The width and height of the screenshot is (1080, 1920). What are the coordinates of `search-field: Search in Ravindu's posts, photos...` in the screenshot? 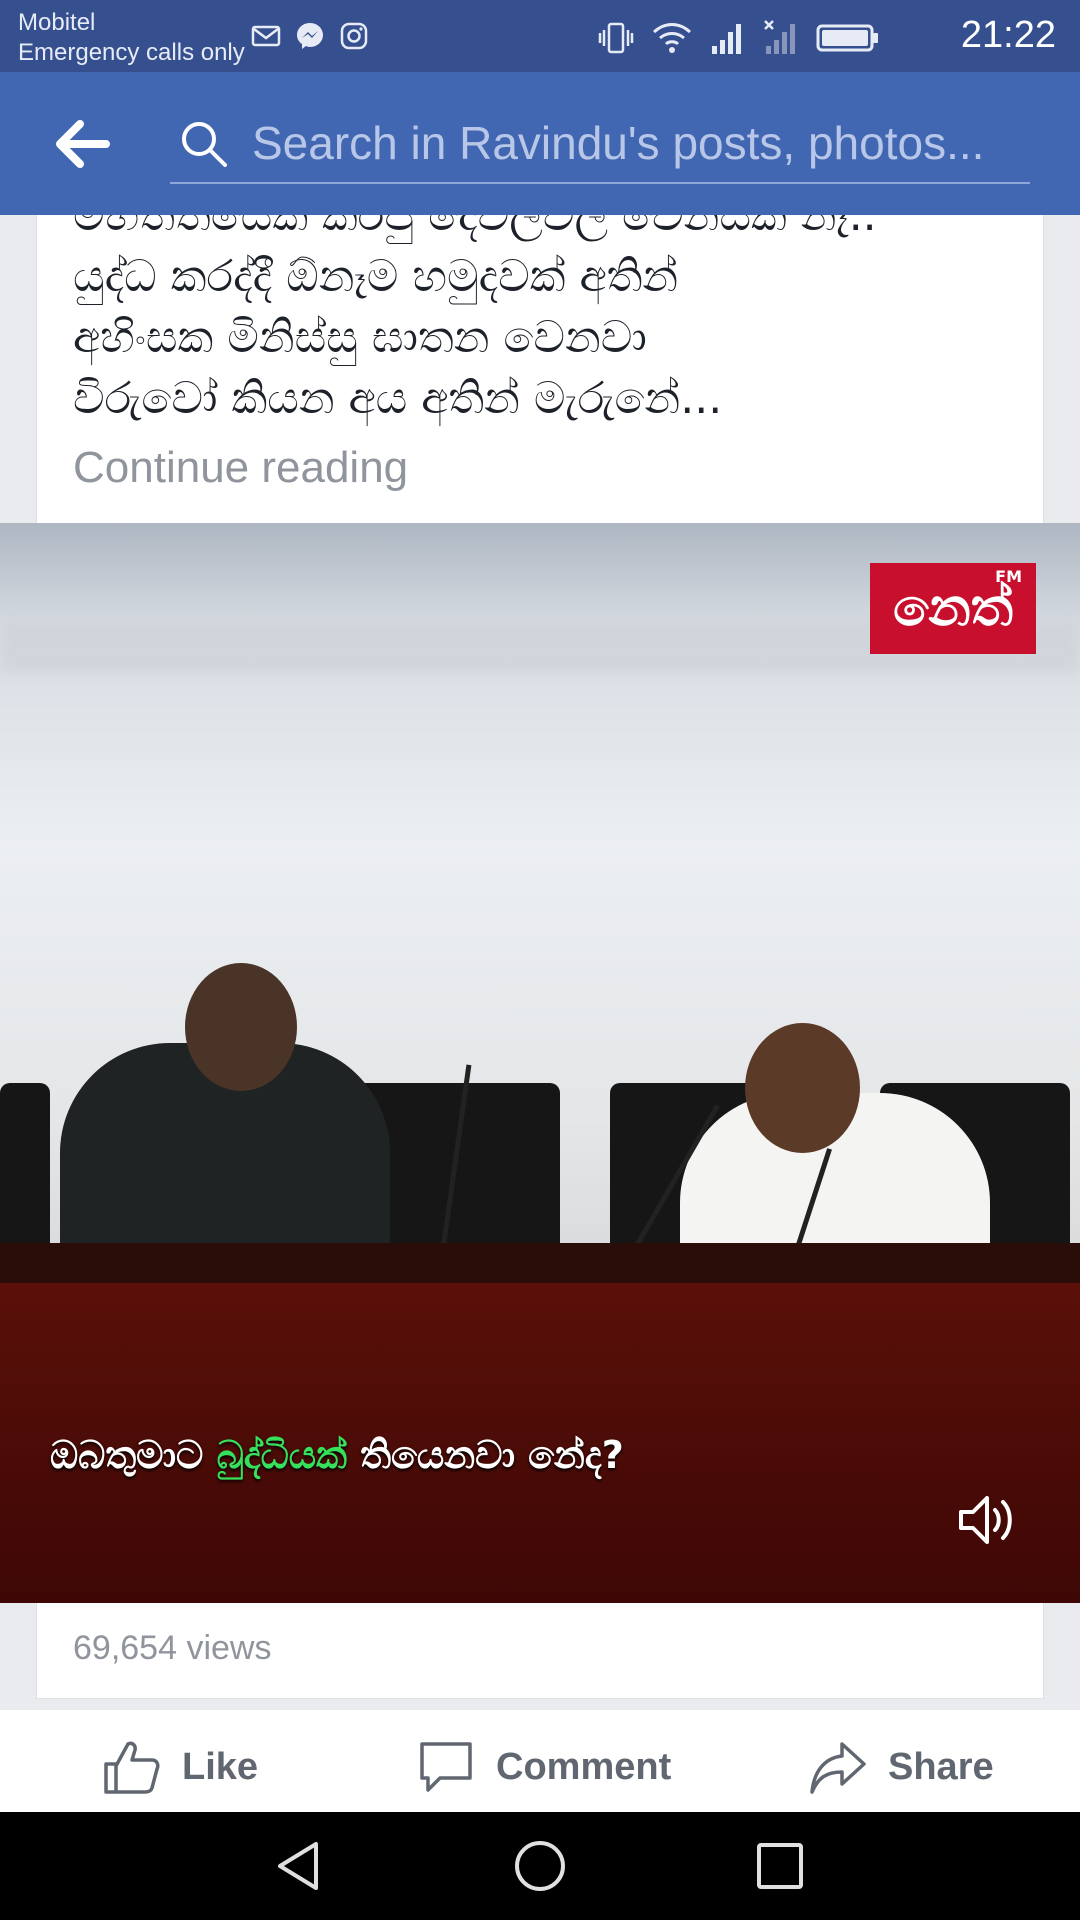 It's located at (600, 143).